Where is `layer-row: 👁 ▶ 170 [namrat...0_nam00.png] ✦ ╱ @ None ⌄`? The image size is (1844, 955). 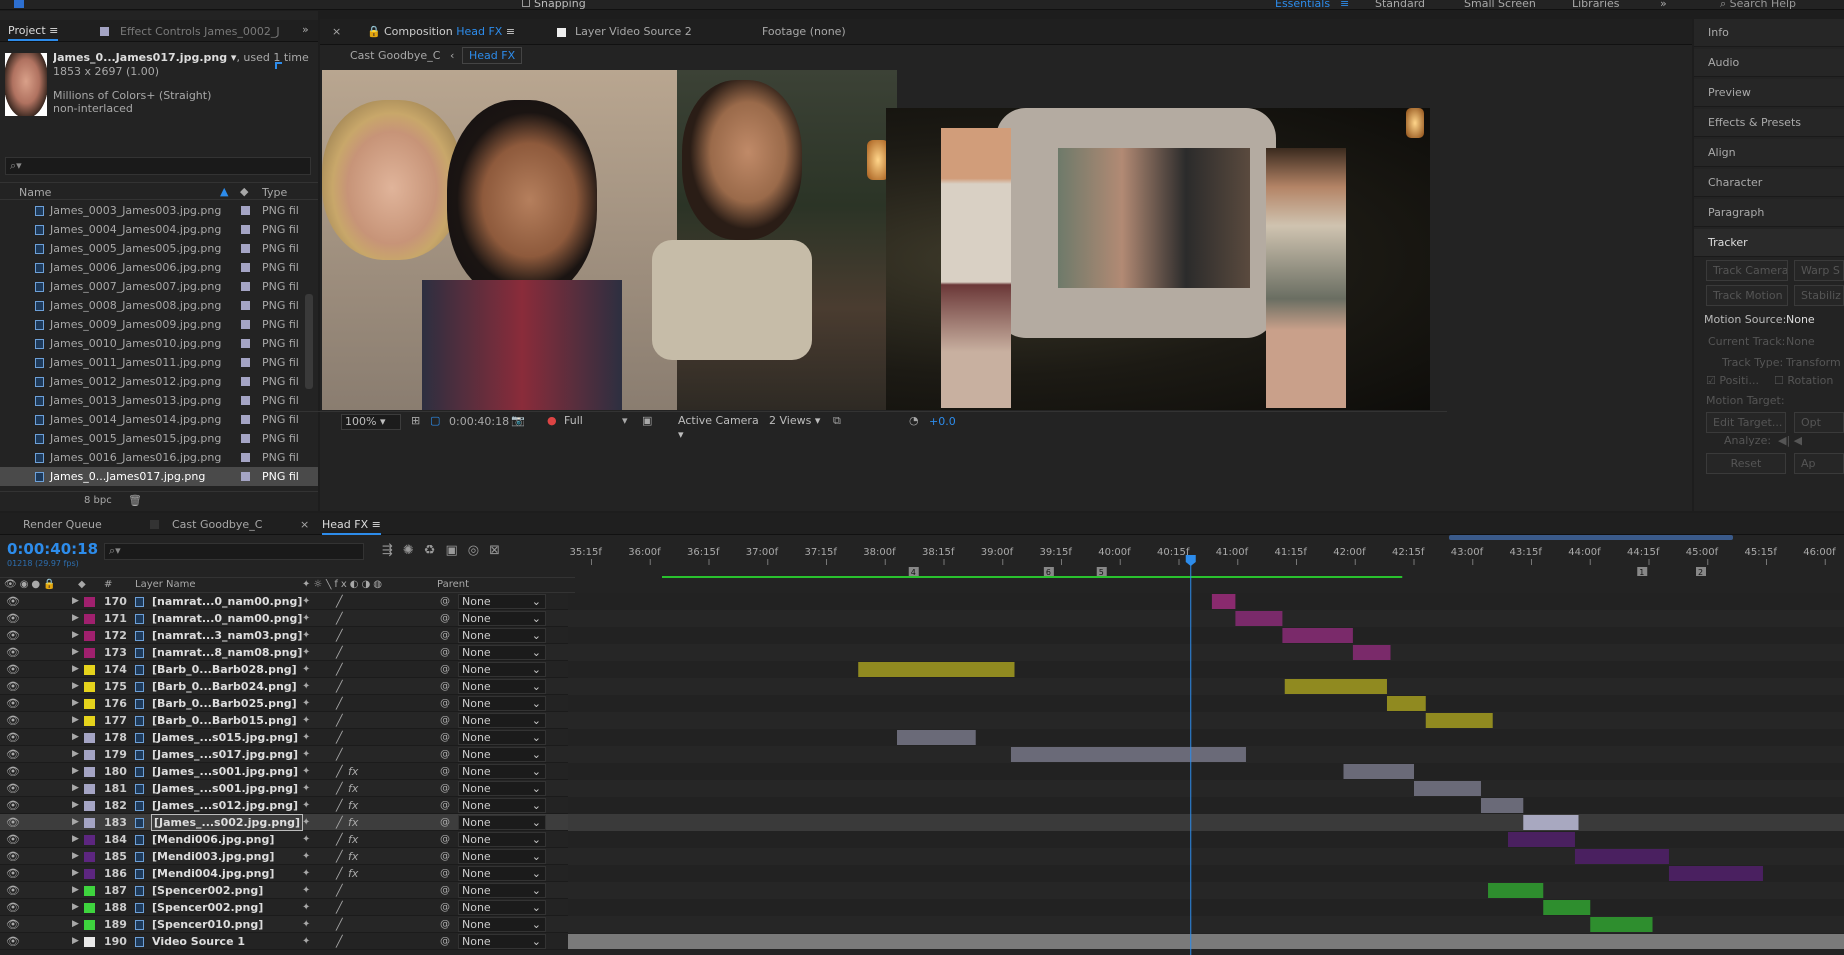 layer-row: 👁 ▶ 170 [namrat...0_nam00.png] ✦ ╱ @ None ⌄ is located at coordinates (287, 601).